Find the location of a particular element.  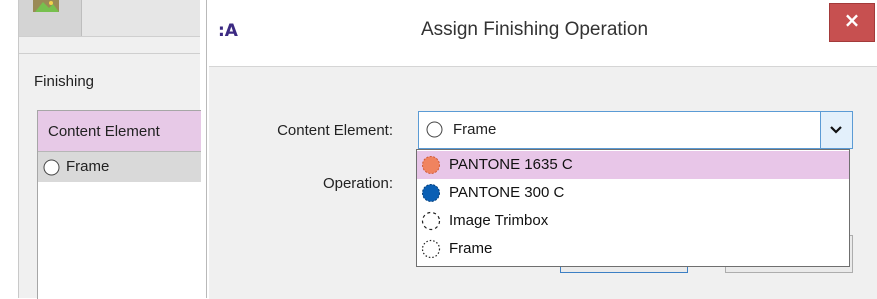

combobox-dropdown-button is located at coordinates (836, 130).